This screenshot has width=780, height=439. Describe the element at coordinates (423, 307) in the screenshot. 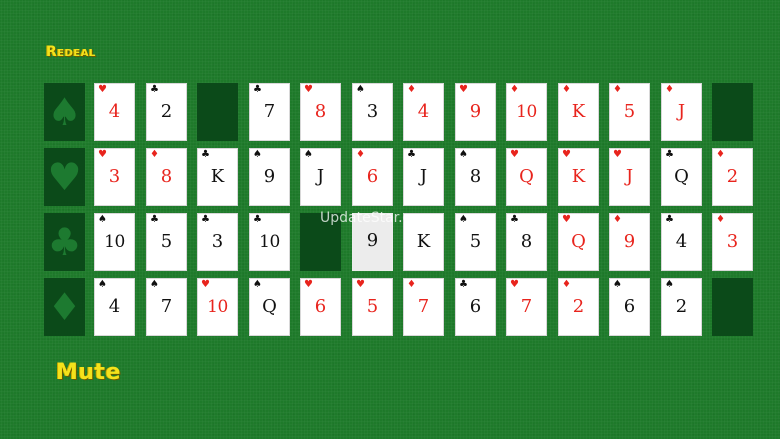

I see `playing-card: ♦ 7` at that location.